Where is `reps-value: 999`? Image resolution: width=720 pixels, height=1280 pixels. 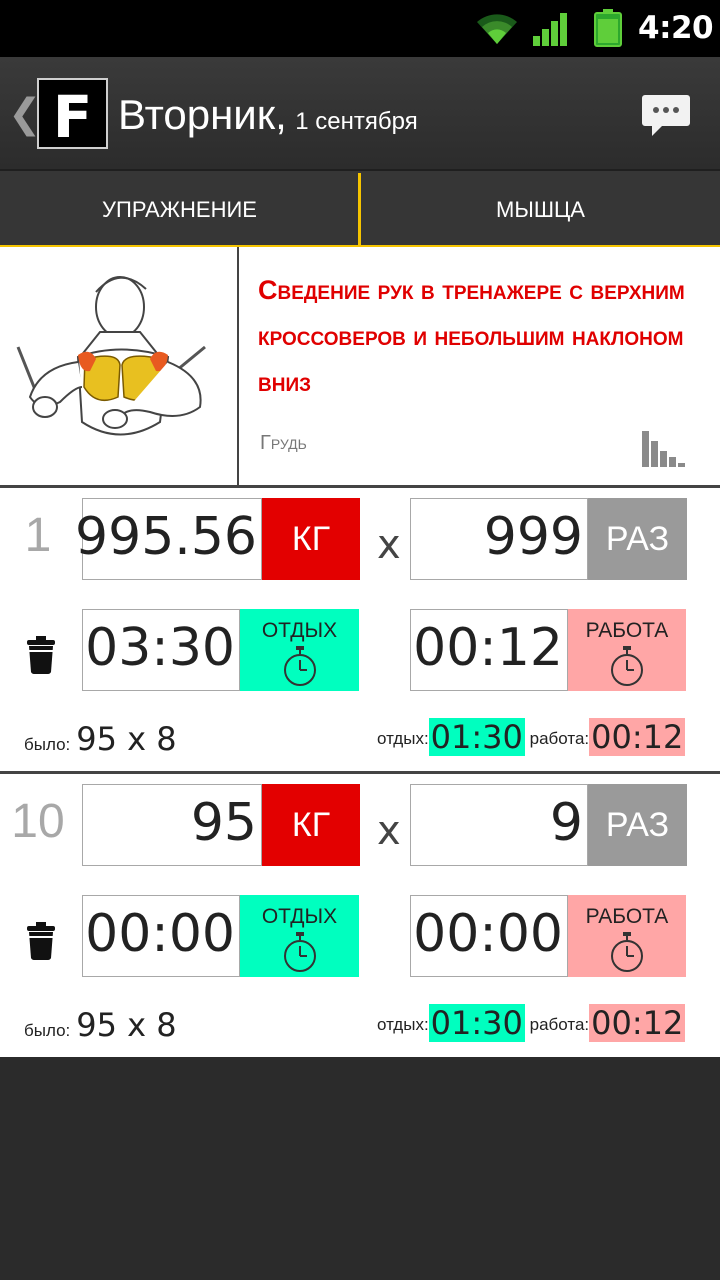 reps-value: 999 is located at coordinates (533, 537).